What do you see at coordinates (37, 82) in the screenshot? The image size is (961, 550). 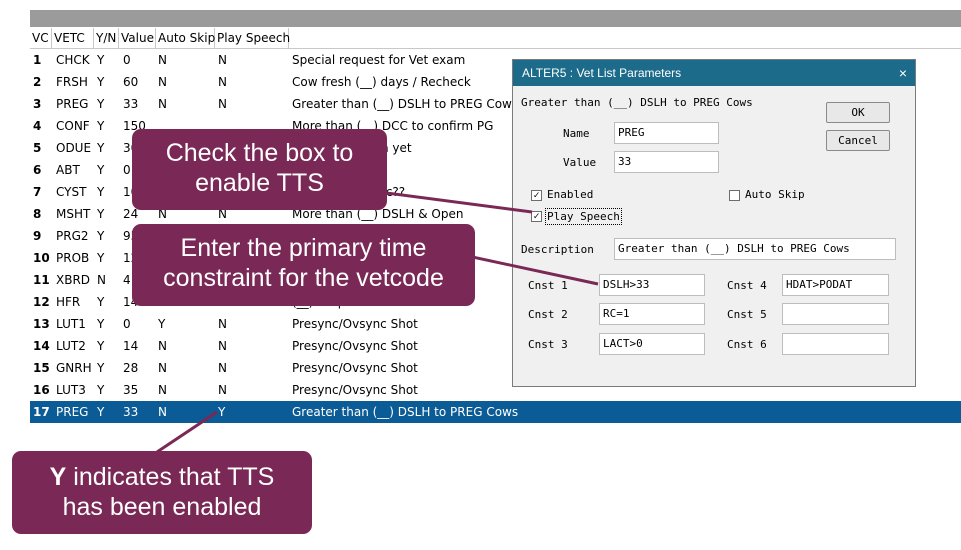 I see `cell-vc: 2` at bounding box center [37, 82].